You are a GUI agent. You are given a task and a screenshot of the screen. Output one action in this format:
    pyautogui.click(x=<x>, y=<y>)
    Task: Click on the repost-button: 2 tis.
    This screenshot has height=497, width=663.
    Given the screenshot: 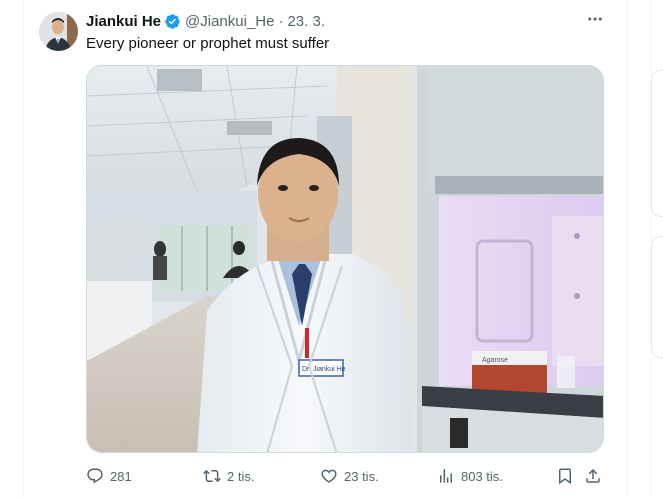 What is the action you would take?
    pyautogui.click(x=228, y=476)
    